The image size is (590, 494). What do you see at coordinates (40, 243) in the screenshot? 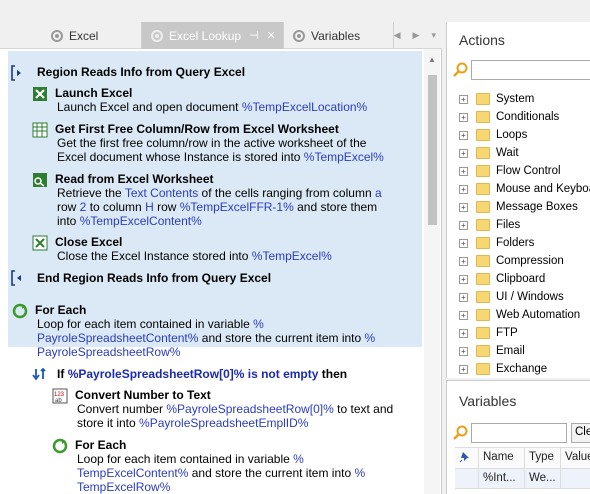
I see `close-excel-icon` at bounding box center [40, 243].